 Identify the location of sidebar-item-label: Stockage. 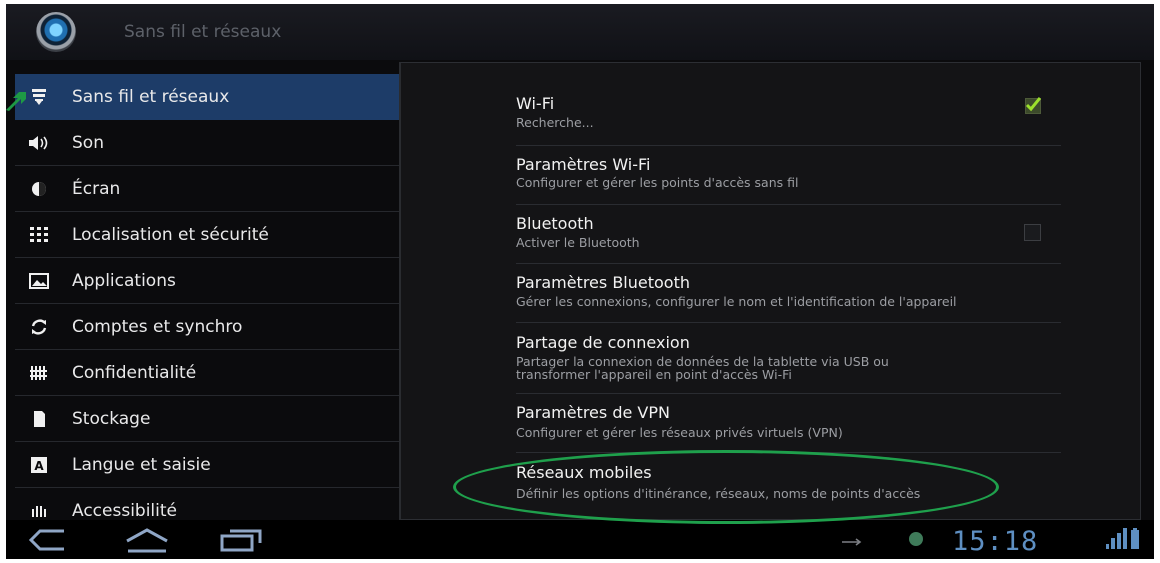
(111, 418).